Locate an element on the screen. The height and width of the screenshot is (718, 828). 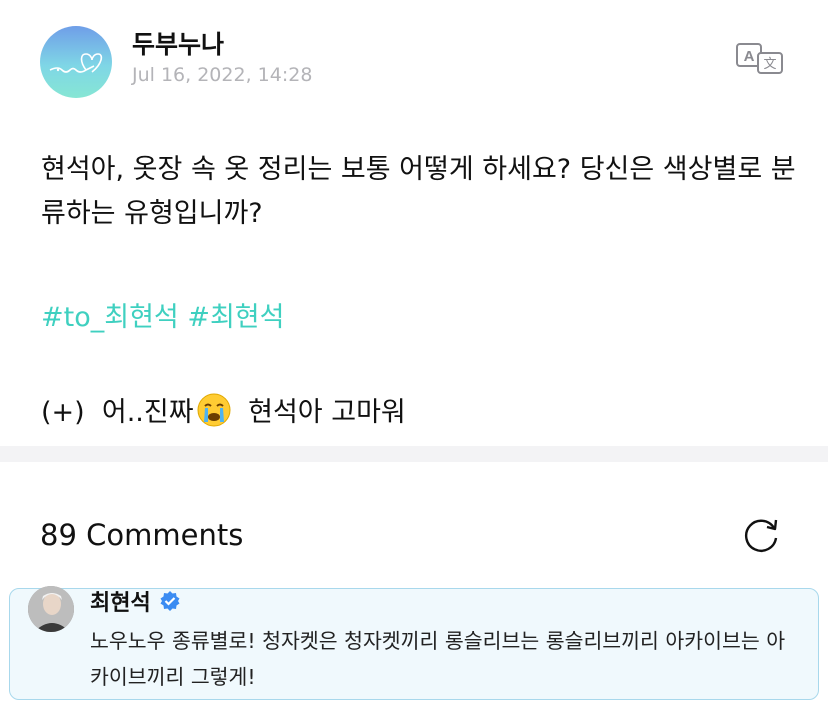
commenter-name: 최현석 is located at coordinates (120, 601).